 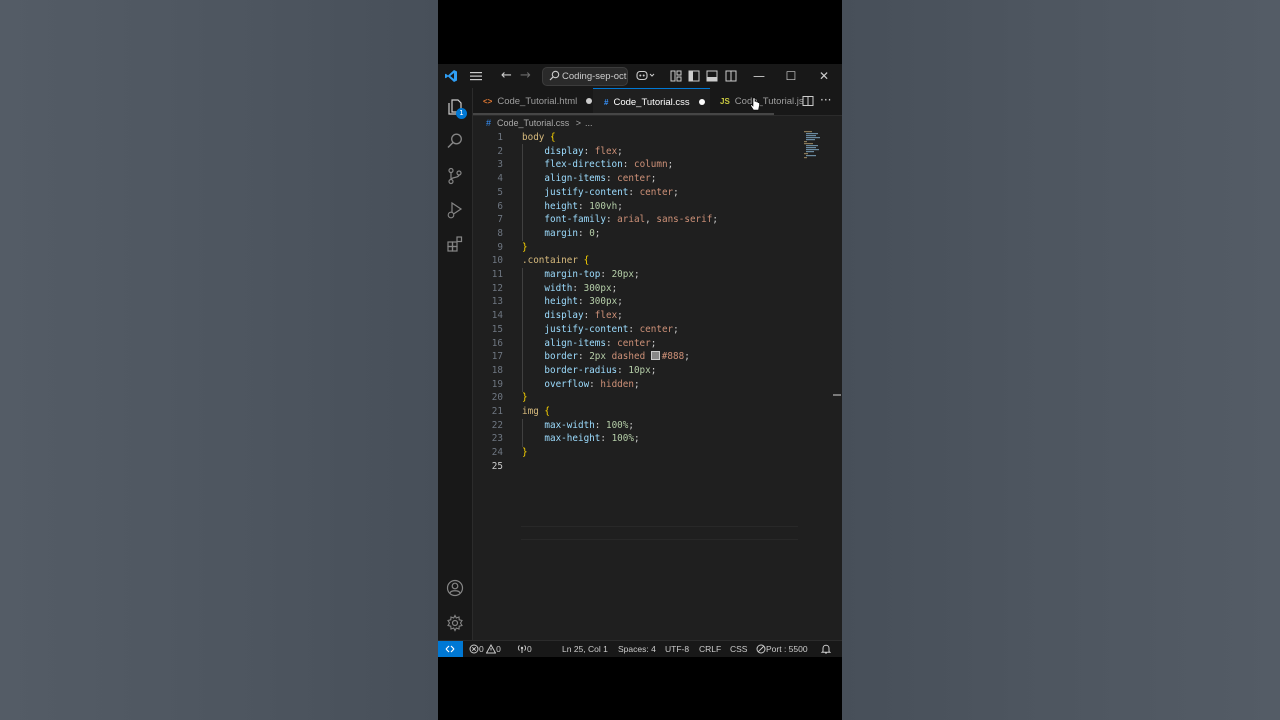 I want to click on color-swatch, so click(x=655, y=356).